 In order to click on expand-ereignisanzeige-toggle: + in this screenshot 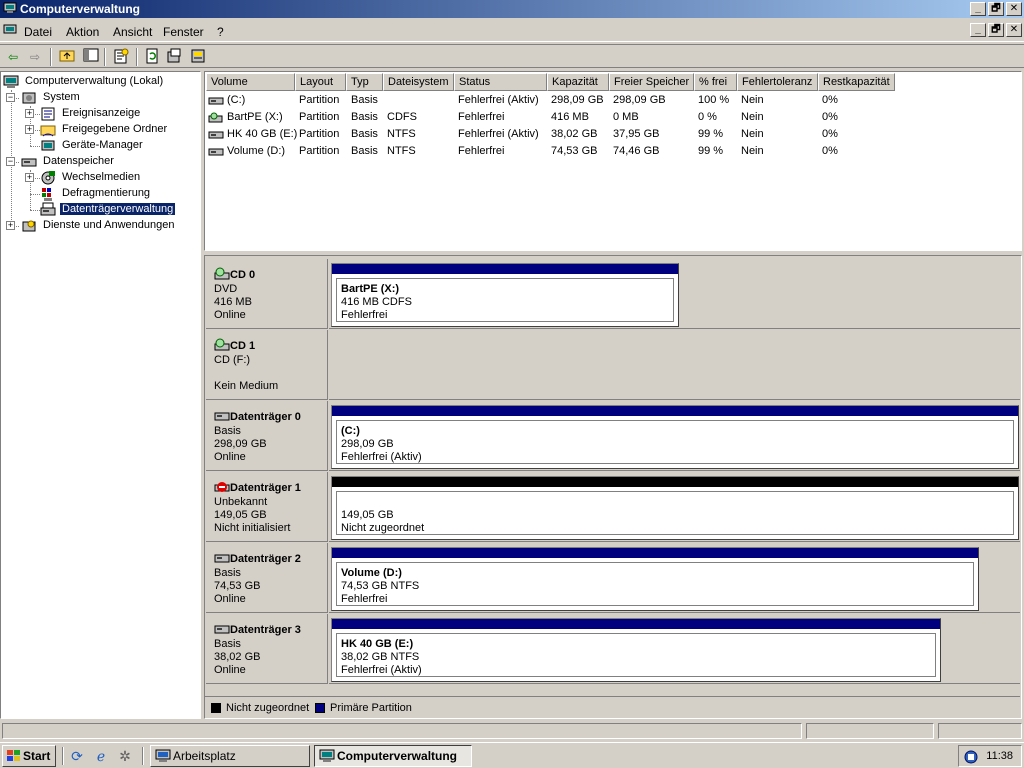, I will do `click(29, 113)`.